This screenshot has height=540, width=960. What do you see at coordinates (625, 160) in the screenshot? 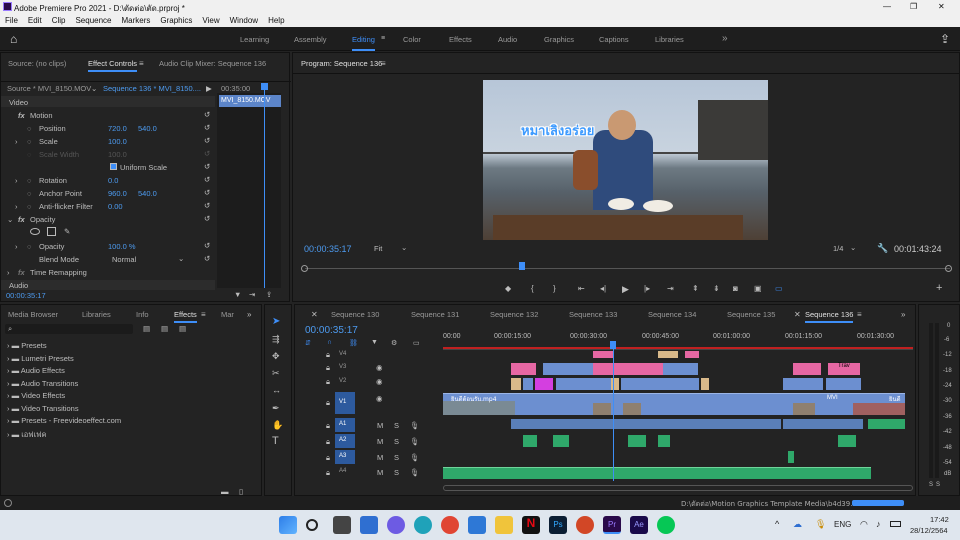
I see `video-preview: หมาเลิงอร่อย` at bounding box center [625, 160].